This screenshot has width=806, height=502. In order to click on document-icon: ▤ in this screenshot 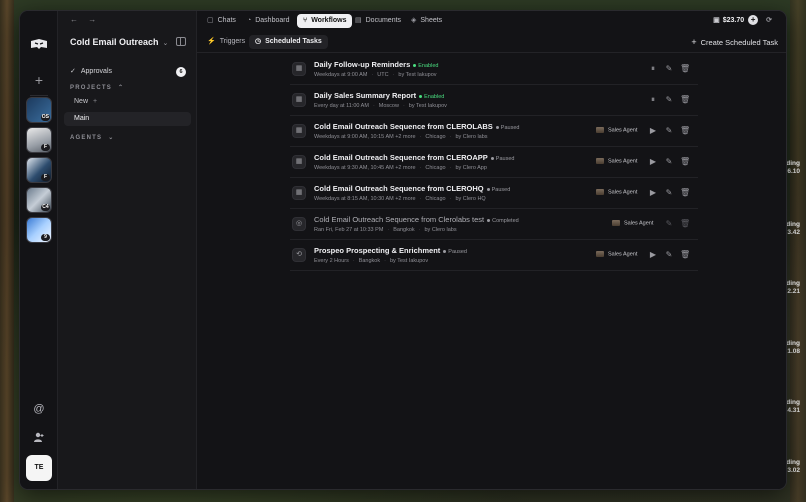, I will do `click(358, 20)`.